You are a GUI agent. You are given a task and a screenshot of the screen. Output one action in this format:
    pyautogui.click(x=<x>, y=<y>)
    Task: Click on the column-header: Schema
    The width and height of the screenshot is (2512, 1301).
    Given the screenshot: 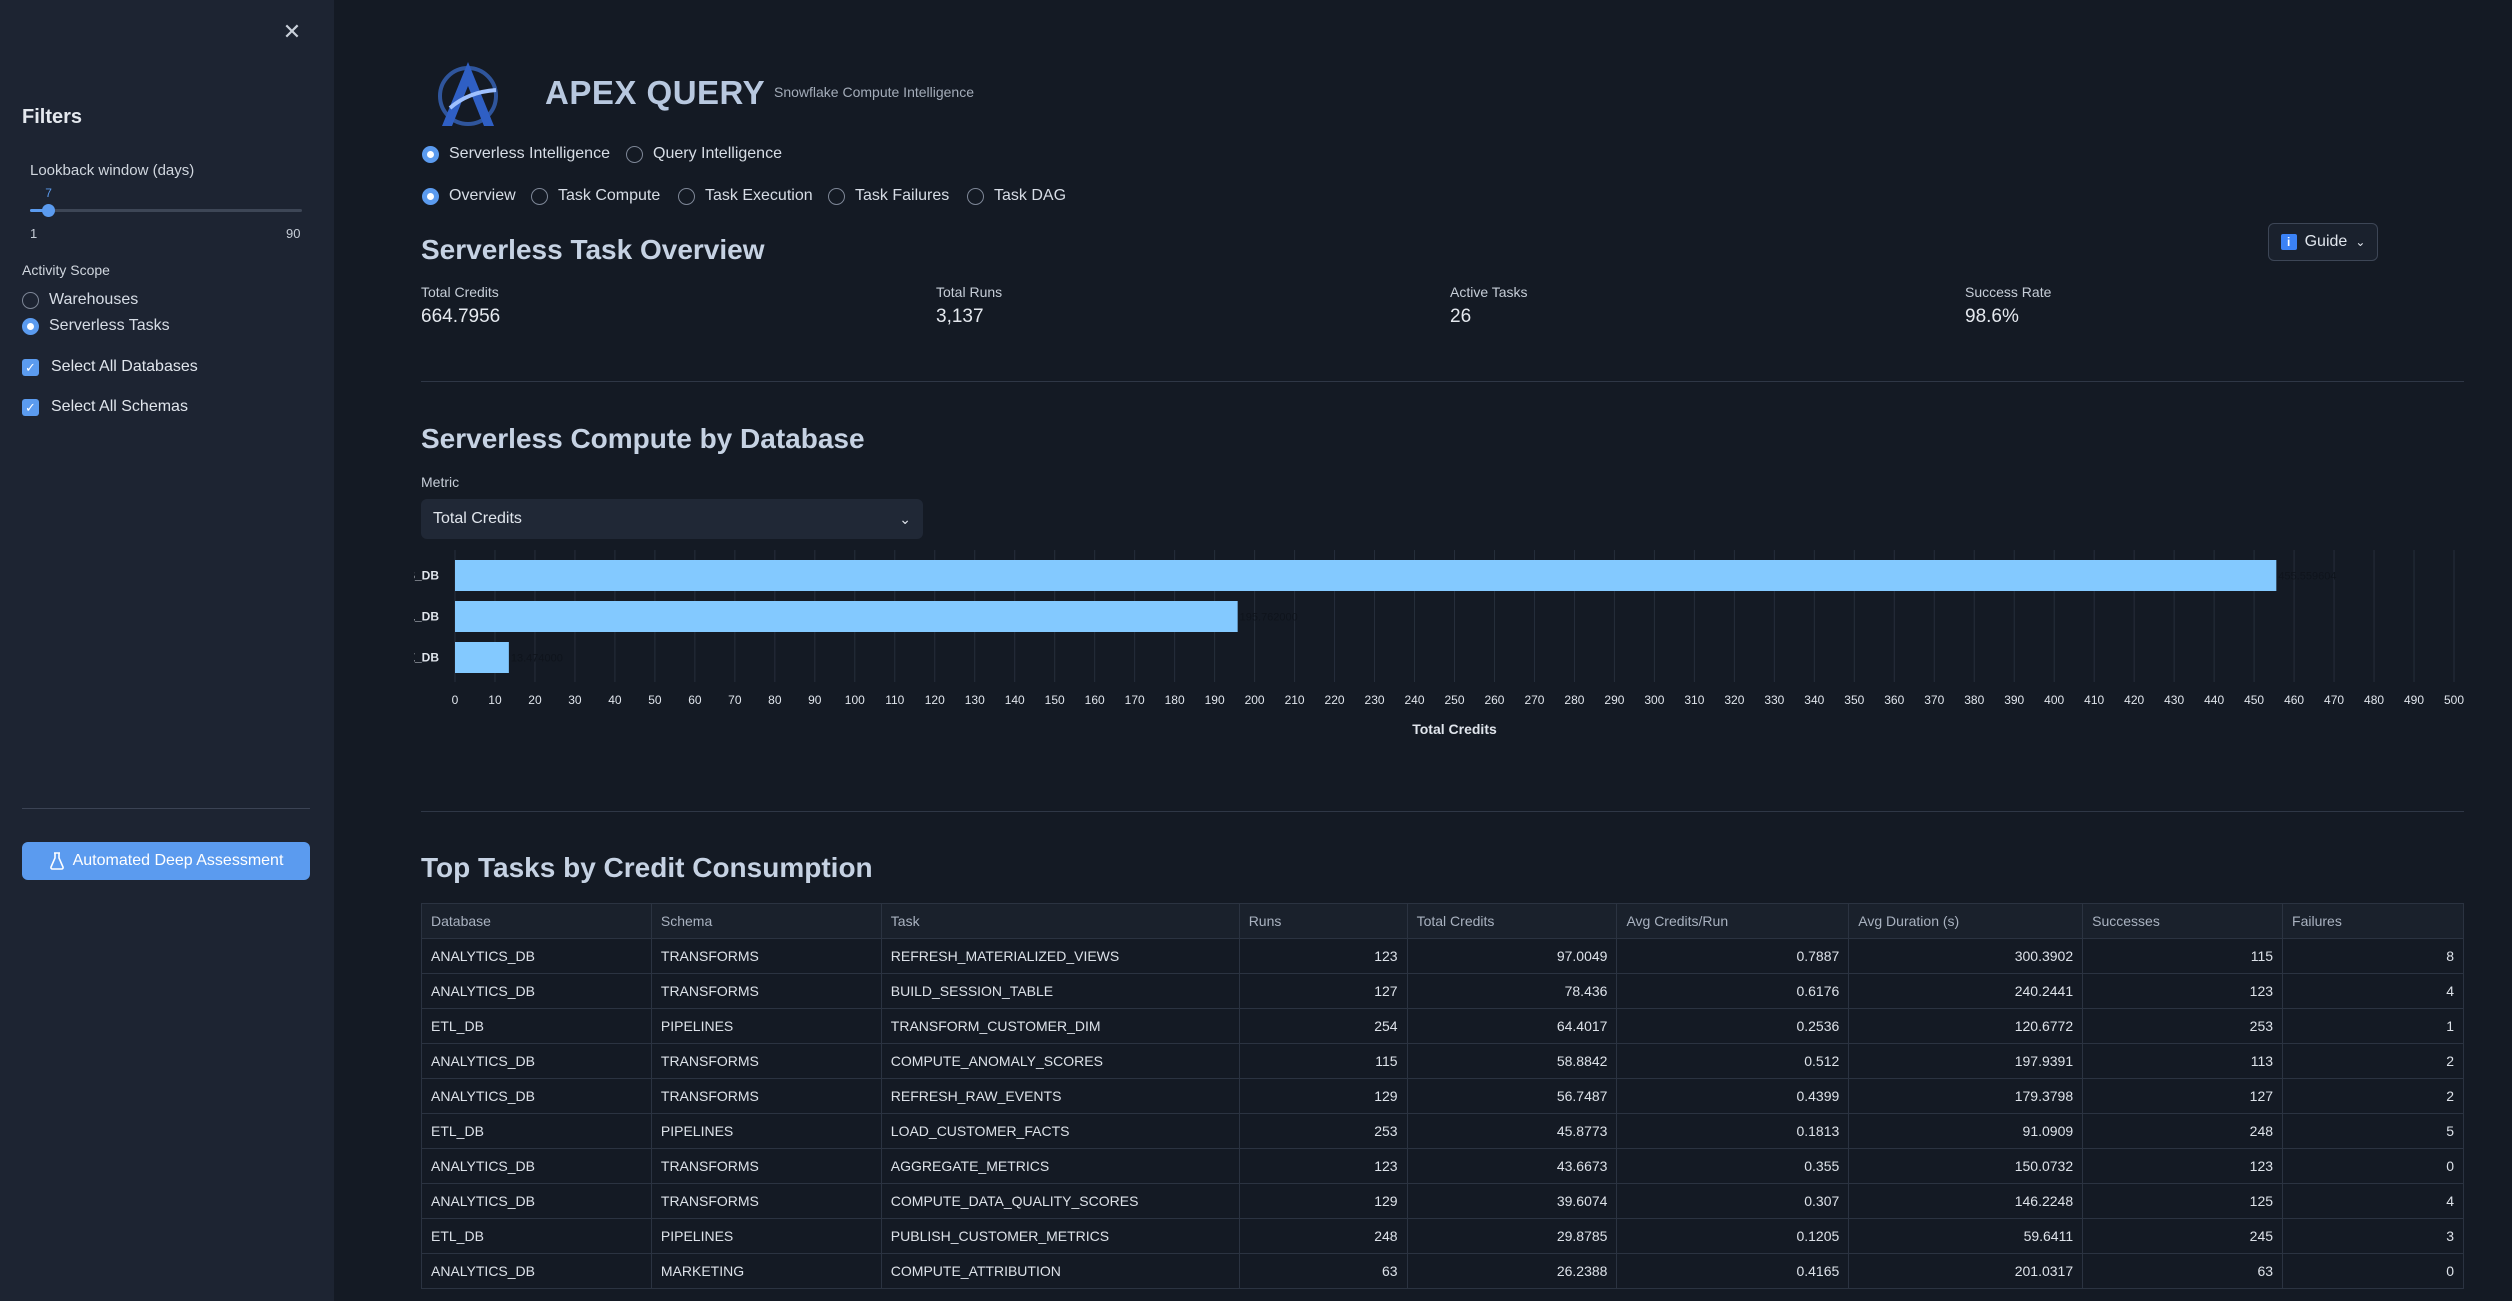 What is the action you would take?
    pyautogui.click(x=766, y=921)
    